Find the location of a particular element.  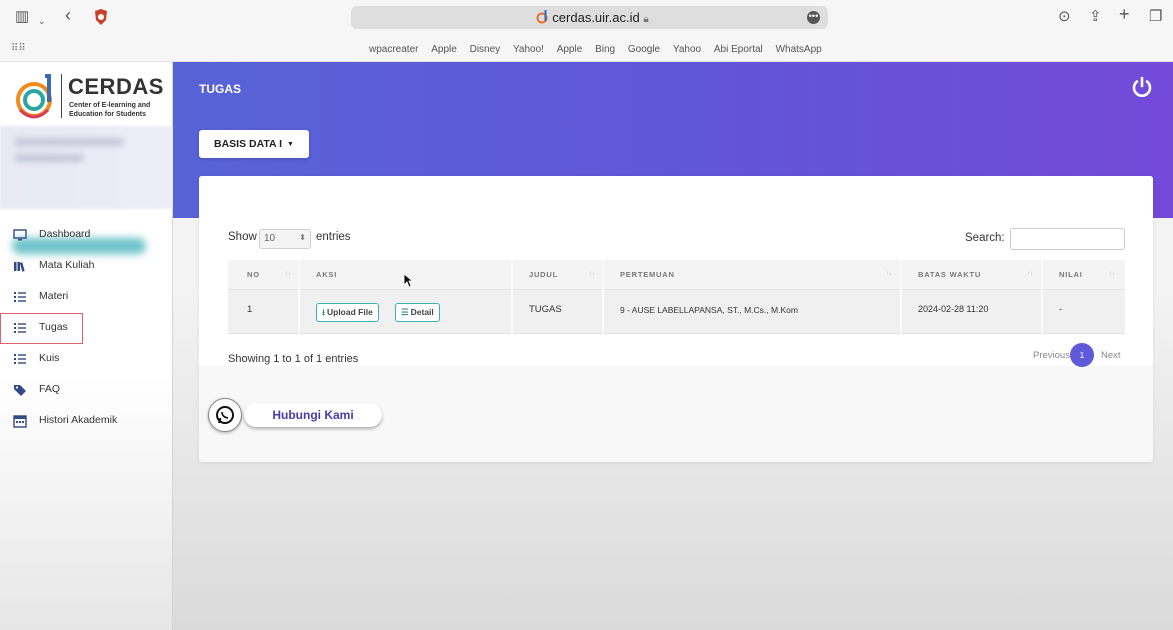

column-header-pertemuan: PERTEMUAN is located at coordinates (647, 274).